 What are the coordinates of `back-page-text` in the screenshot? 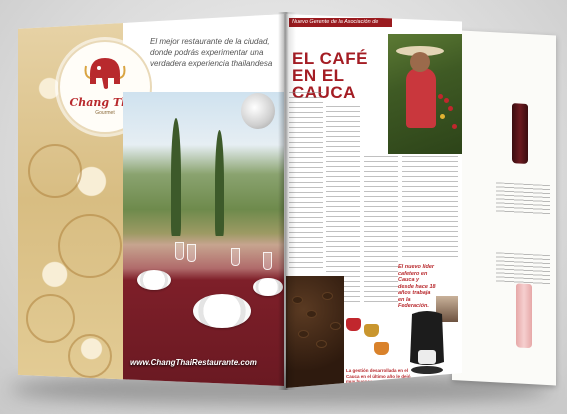 It's located at (523, 199).